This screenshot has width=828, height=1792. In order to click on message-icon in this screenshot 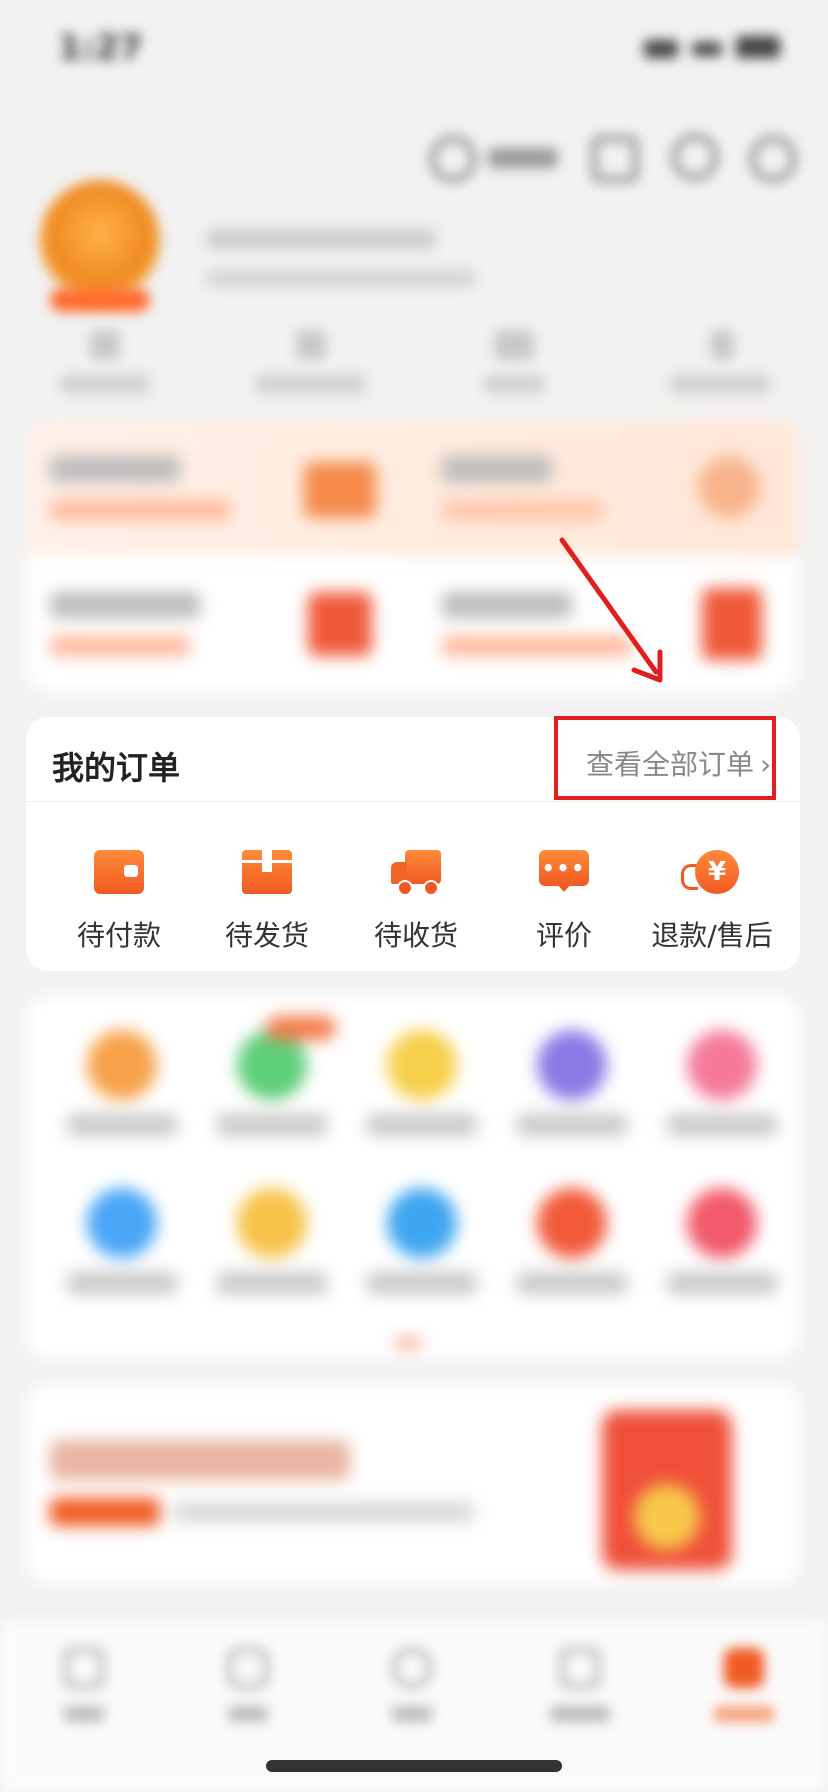, I will do `click(412, 1668)`.